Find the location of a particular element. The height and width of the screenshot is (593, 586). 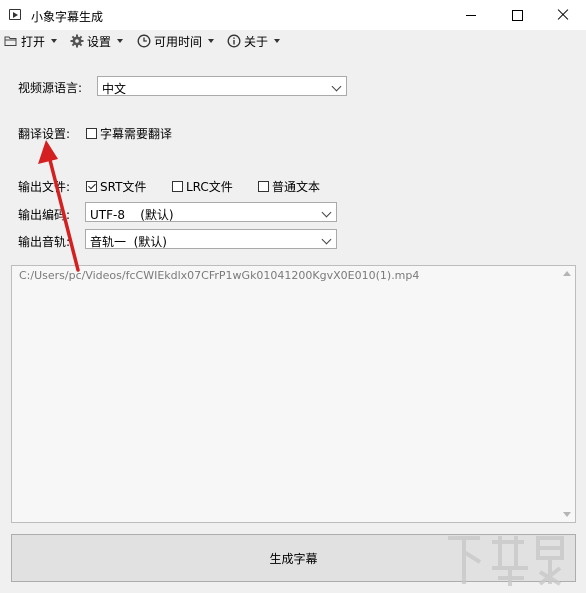

menu-bar: 打开 设置 可用时间 关于 is located at coordinates (293, 41).